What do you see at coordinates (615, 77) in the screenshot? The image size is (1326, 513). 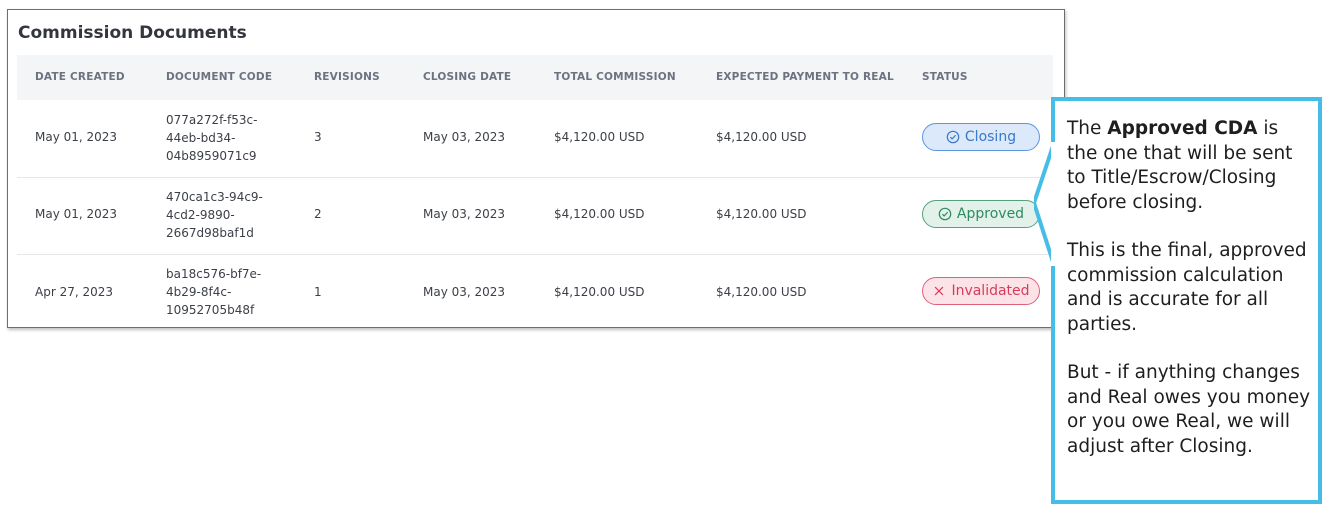 I see `column-total-commission: TOTAL COMMISSION` at bounding box center [615, 77].